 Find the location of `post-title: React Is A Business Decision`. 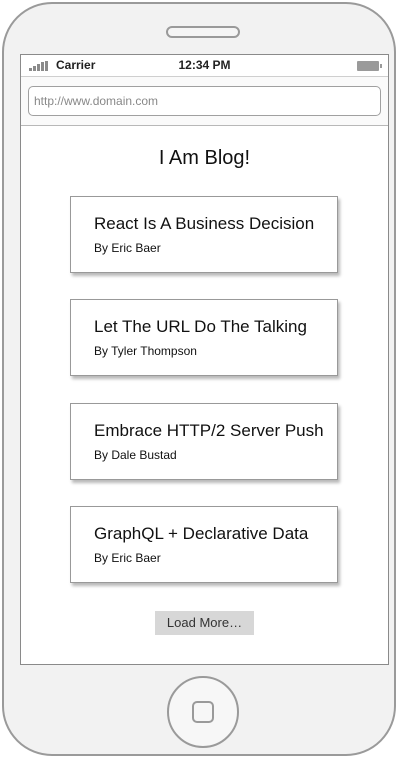

post-title: React Is A Business Decision is located at coordinates (204, 223).